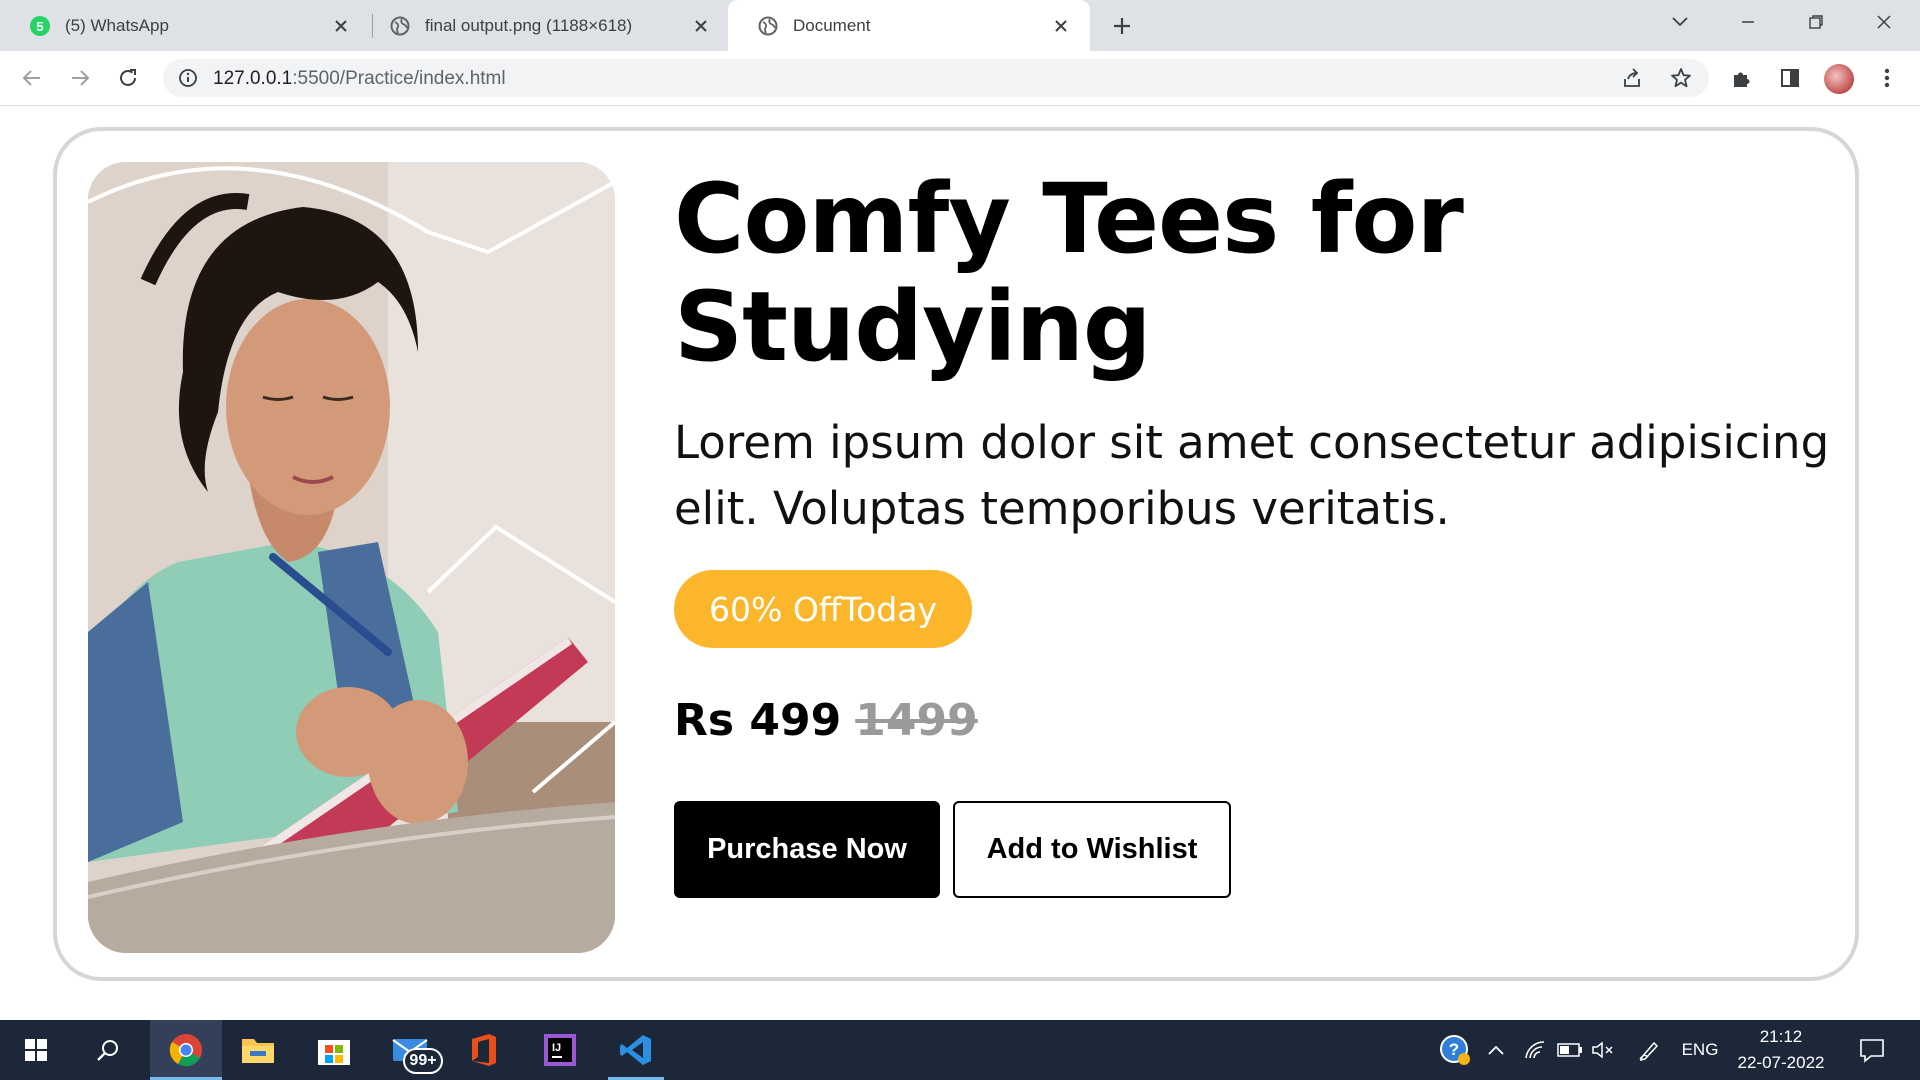 The height and width of the screenshot is (1080, 1920). What do you see at coordinates (909, 25) in the screenshot?
I see `tab-document: Document` at bounding box center [909, 25].